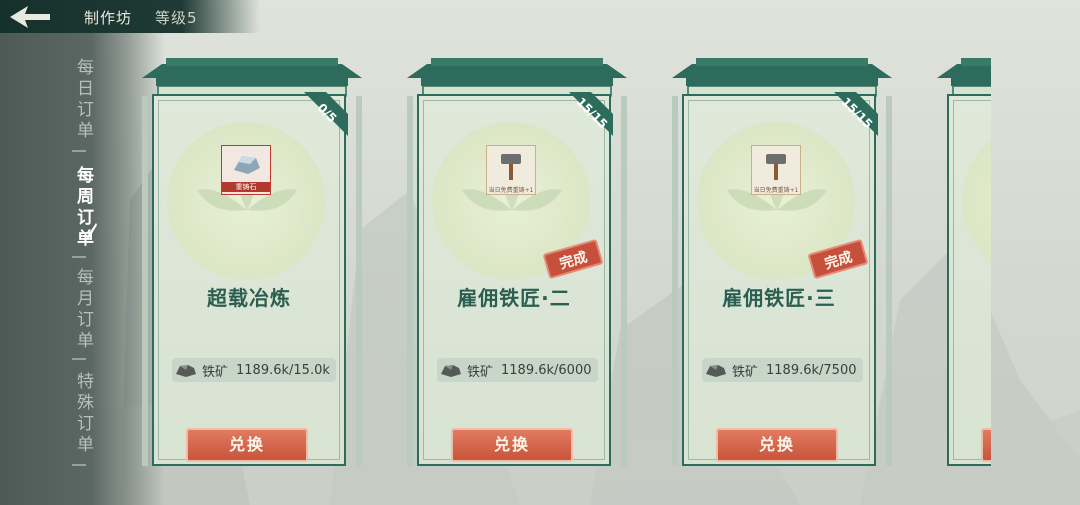 The height and width of the screenshot is (505, 1080). Describe the element at coordinates (78, 414) in the screenshot. I see `tab-special-orders: 特殊订单` at that location.